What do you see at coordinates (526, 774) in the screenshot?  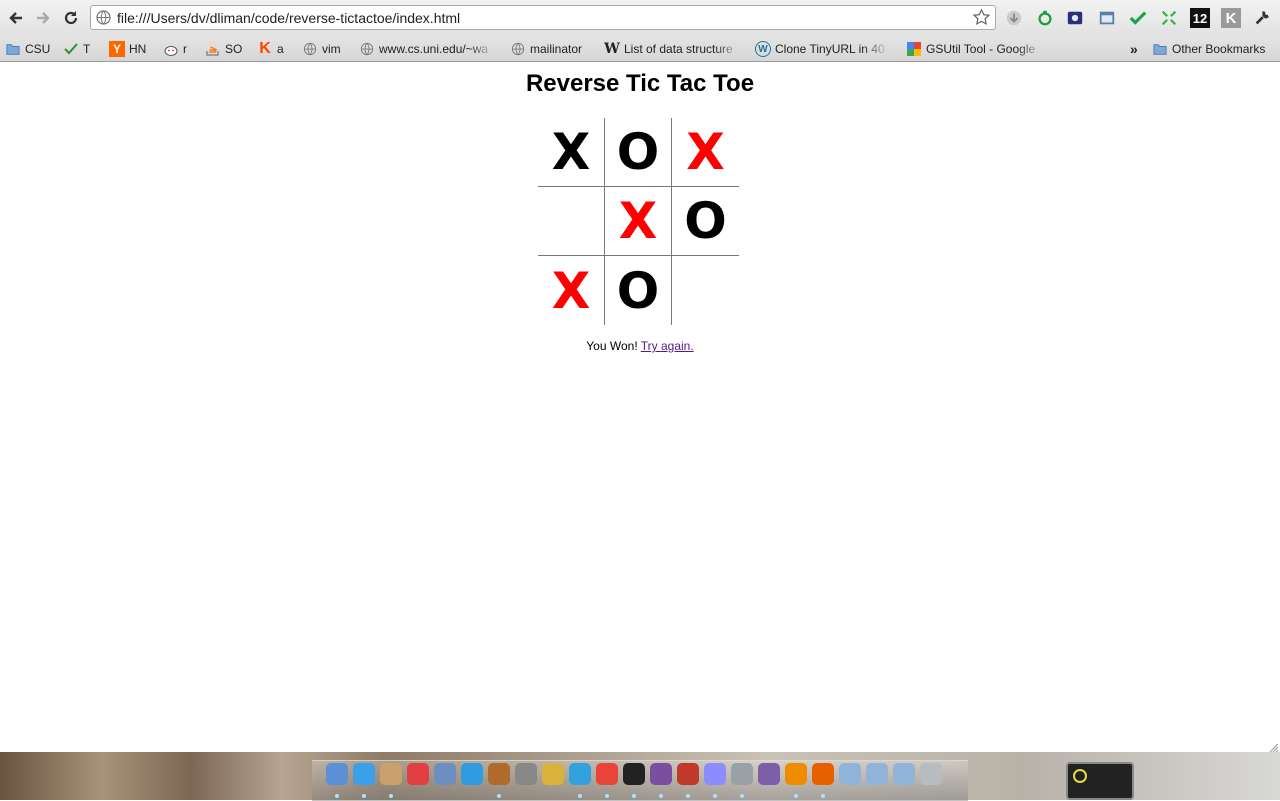 I see `photo-booth-icon` at bounding box center [526, 774].